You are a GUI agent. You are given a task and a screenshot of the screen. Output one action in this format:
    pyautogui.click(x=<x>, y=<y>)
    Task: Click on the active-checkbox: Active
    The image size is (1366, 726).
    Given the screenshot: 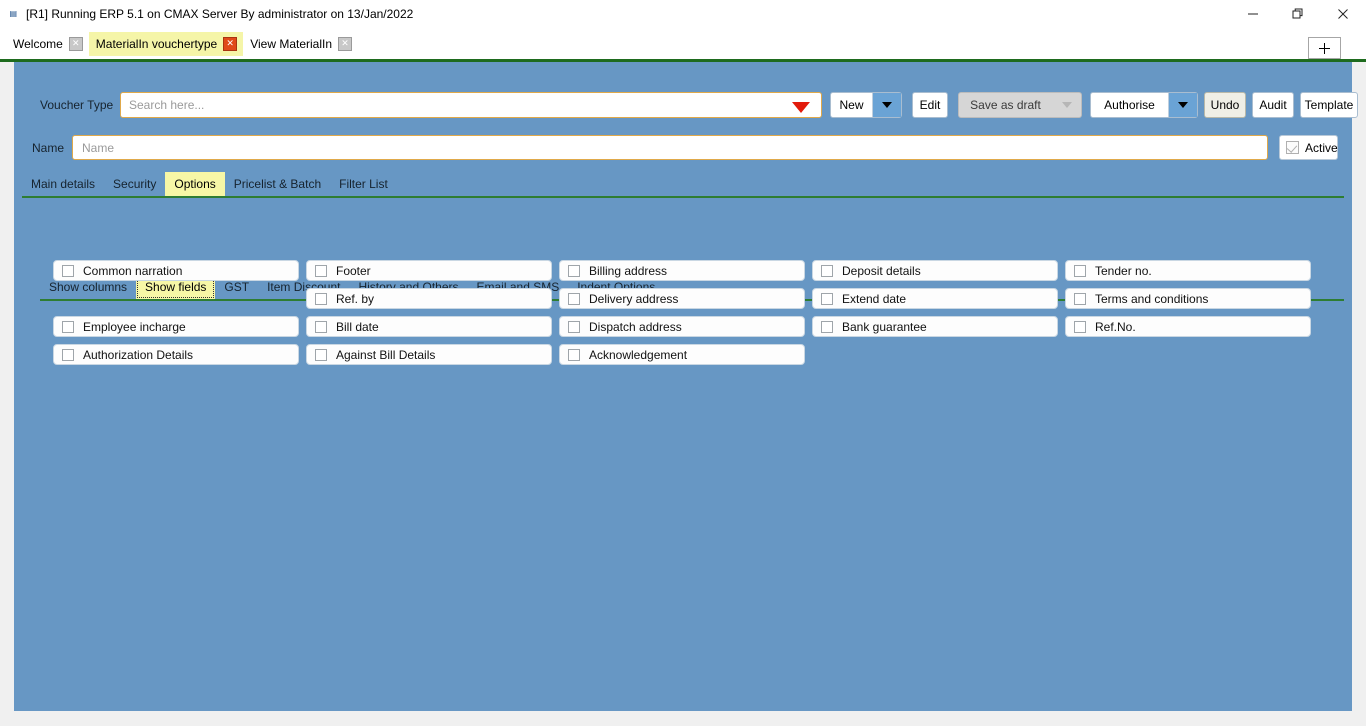 What is the action you would take?
    pyautogui.click(x=1308, y=147)
    